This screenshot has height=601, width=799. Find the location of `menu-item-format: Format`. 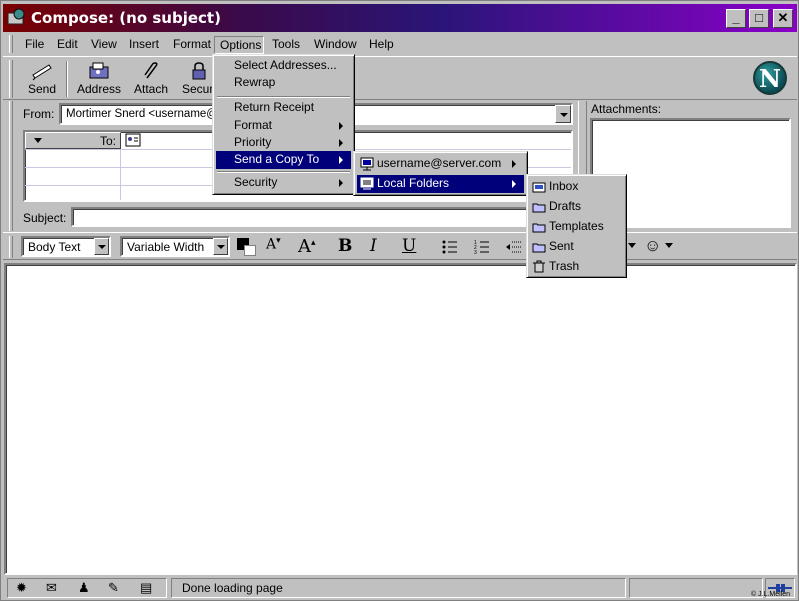

menu-item-format: Format is located at coordinates (283, 126).